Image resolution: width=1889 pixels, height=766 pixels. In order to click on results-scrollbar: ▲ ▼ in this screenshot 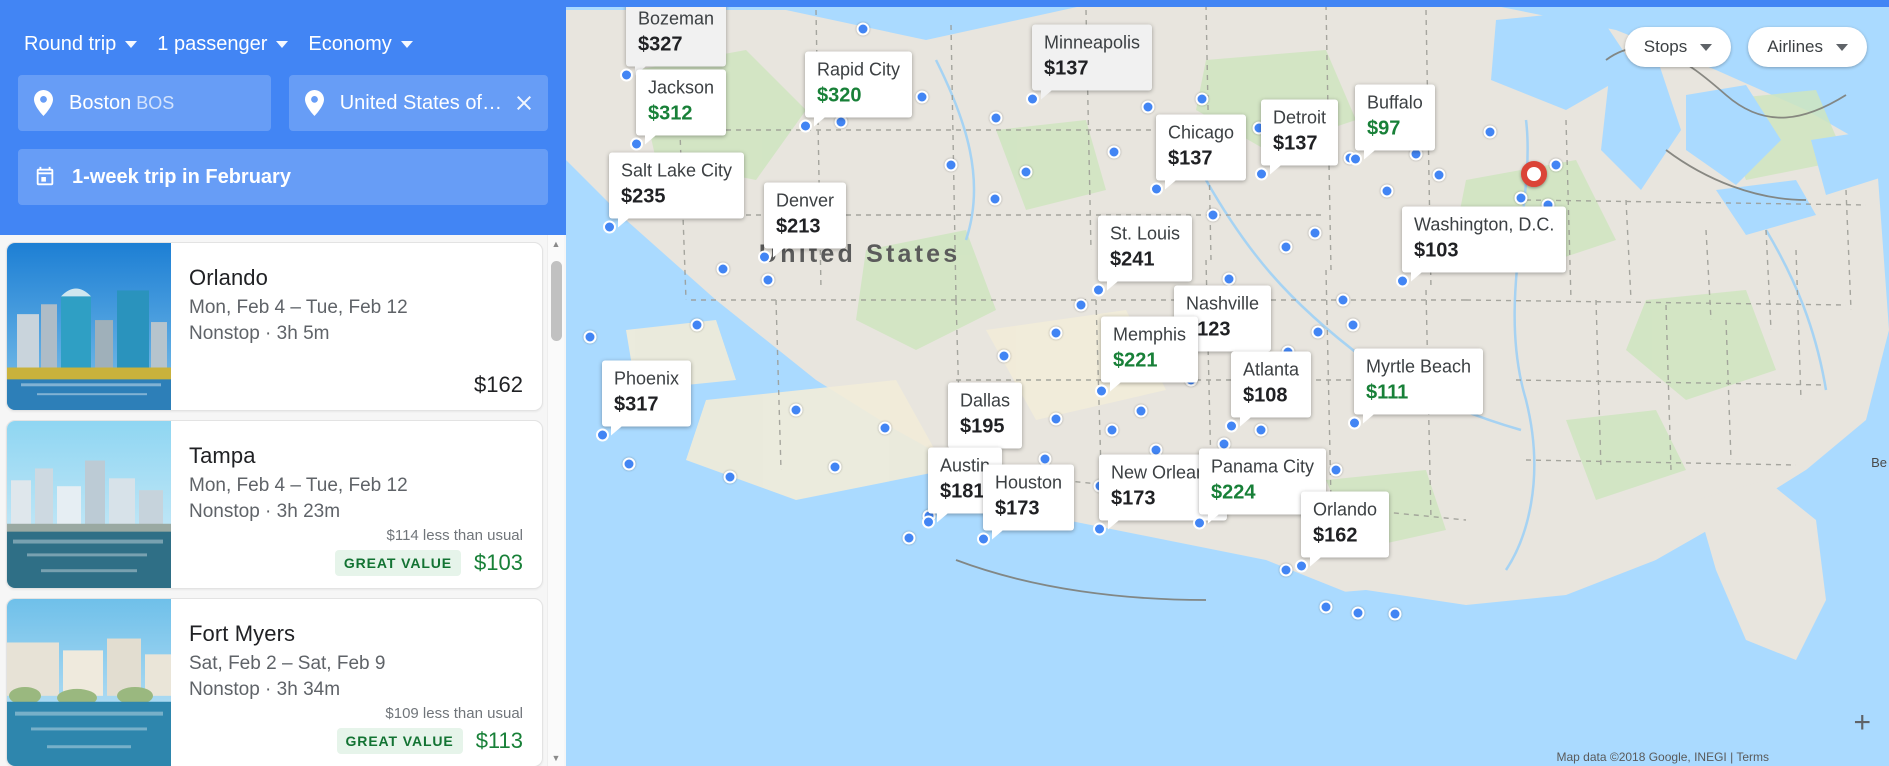, I will do `click(555, 500)`.